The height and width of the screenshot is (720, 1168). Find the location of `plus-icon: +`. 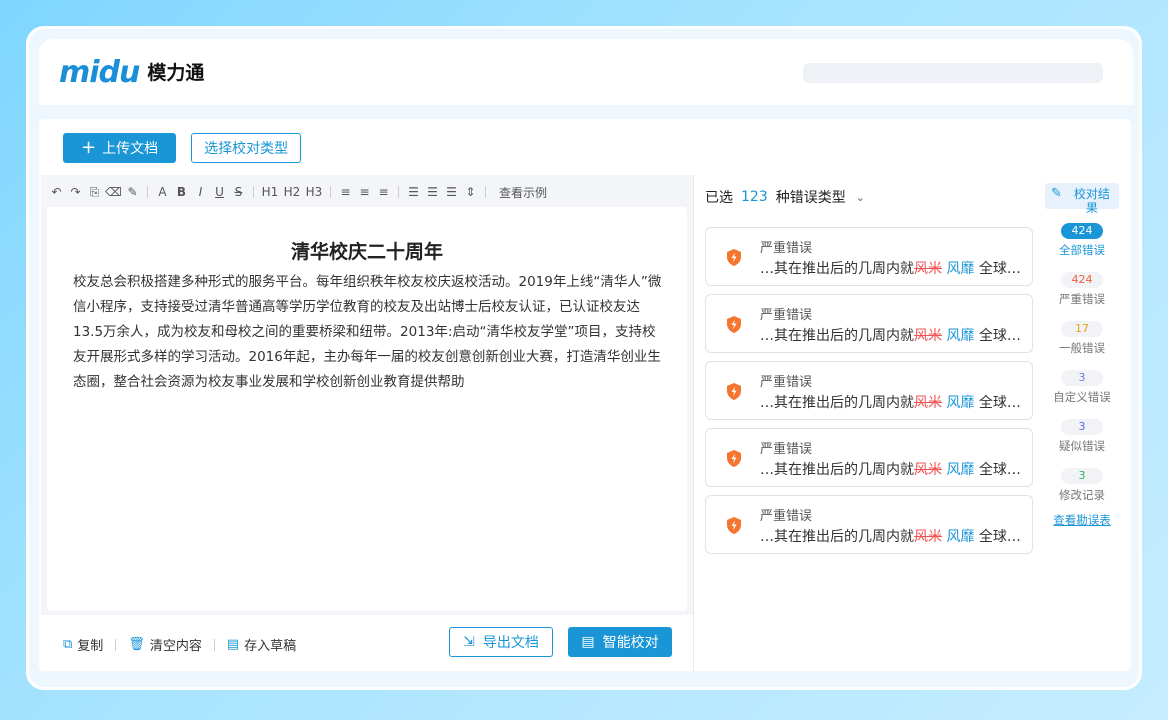

plus-icon: + is located at coordinates (89, 147).